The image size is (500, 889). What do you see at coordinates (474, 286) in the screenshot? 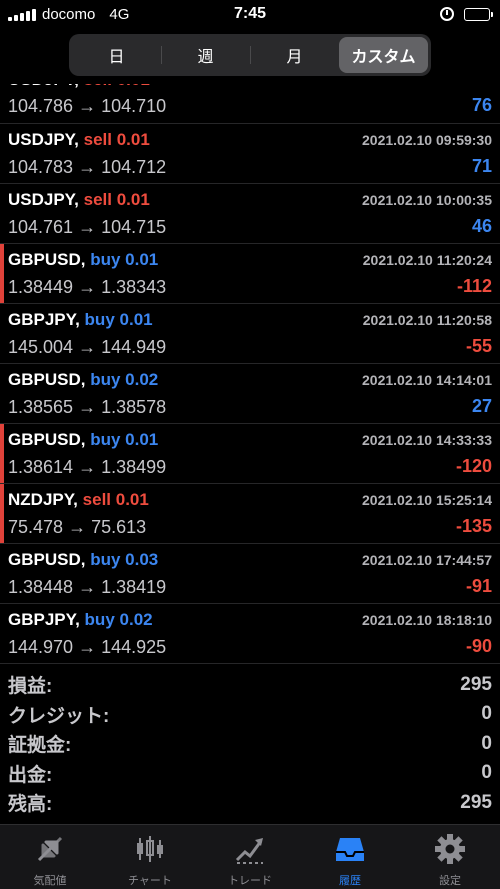
I see `trade-profit: -112` at bounding box center [474, 286].